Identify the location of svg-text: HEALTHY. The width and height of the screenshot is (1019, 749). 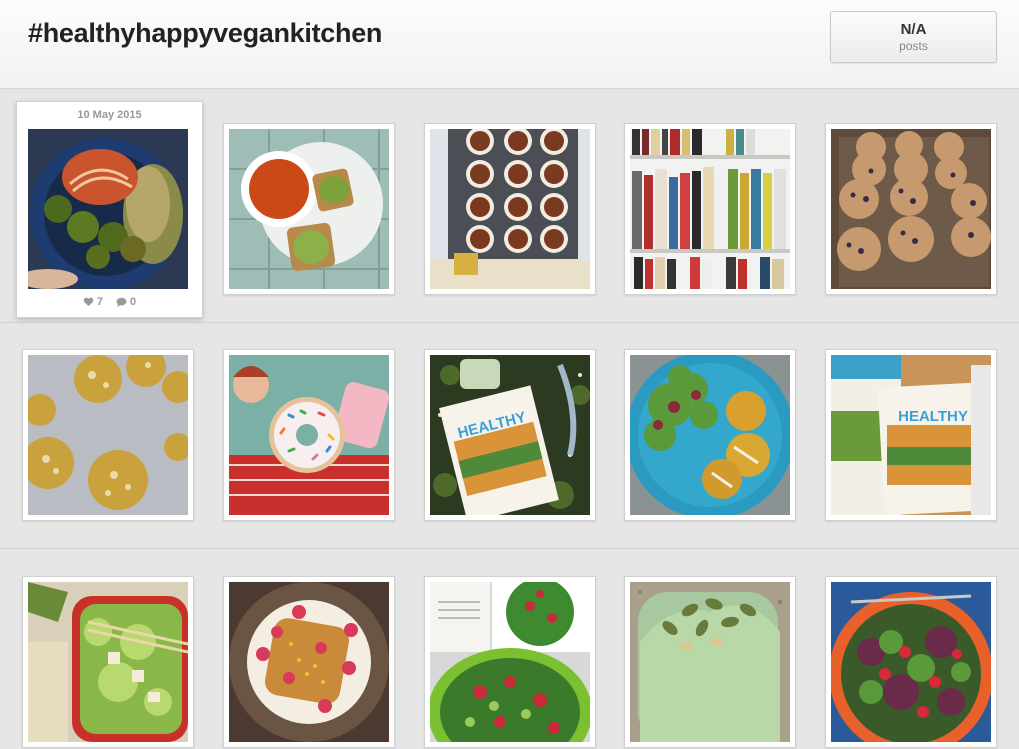
(933, 416).